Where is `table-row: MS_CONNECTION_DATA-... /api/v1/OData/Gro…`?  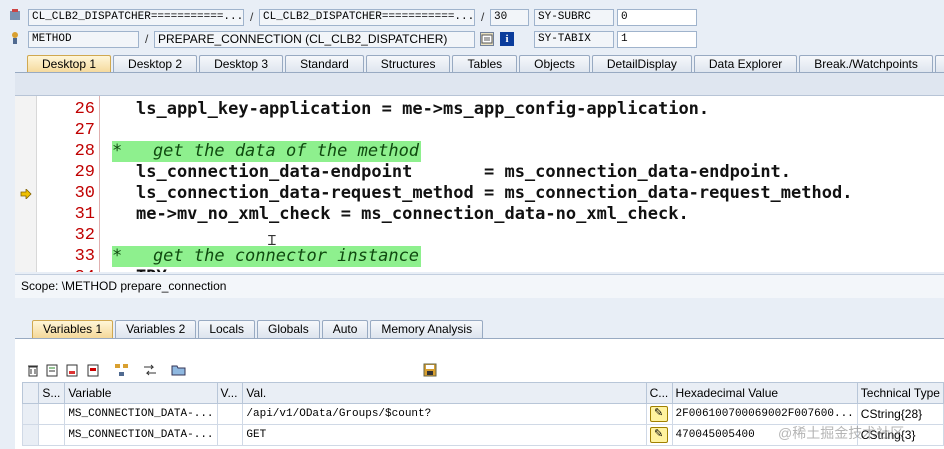
table-row: MS_CONNECTION_DATA-... /api/v1/OData/Gro… is located at coordinates (482, 414).